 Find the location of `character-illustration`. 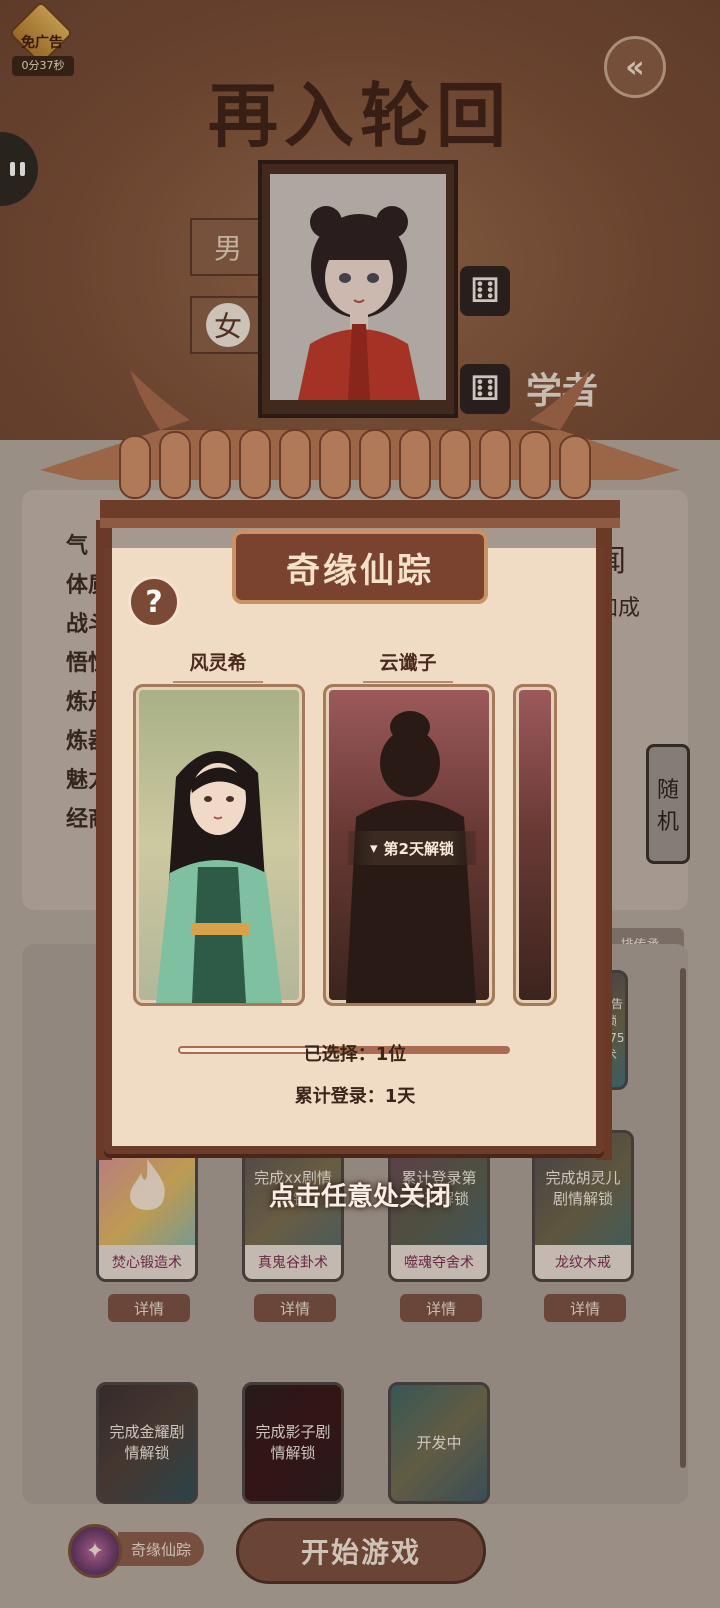

character-illustration is located at coordinates (219, 876).